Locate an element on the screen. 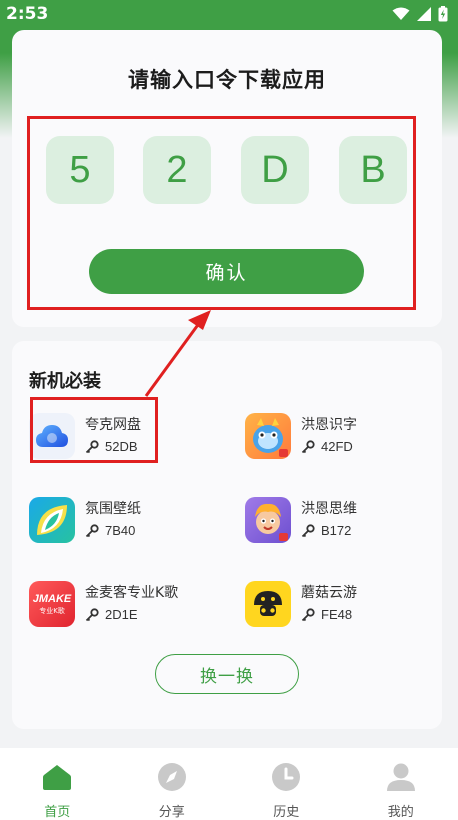 This screenshot has height=820, width=458. confirm-button: 确认 is located at coordinates (226, 271).